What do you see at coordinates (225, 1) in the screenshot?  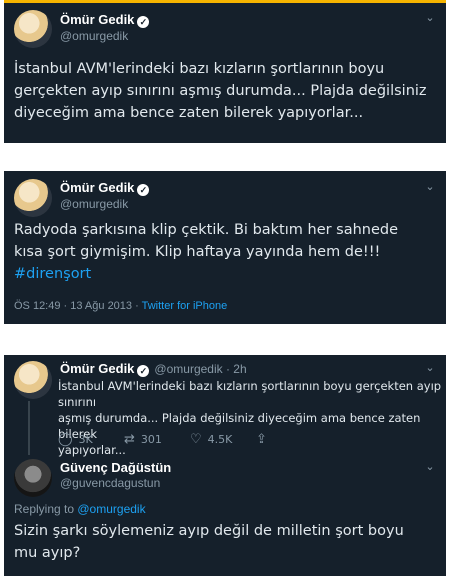 I see `accent-bar` at bounding box center [225, 1].